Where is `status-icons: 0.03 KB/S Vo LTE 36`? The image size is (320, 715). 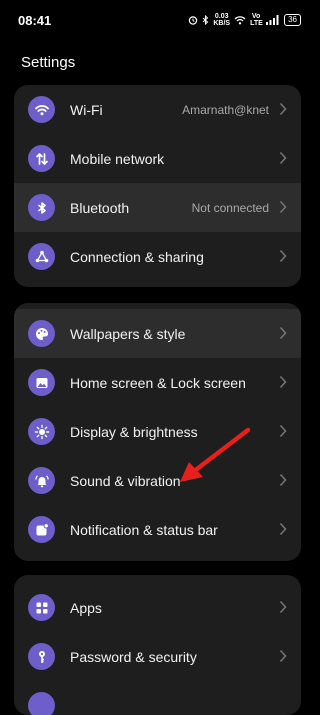 status-icons: 0.03 KB/S Vo LTE 36 is located at coordinates (244, 20).